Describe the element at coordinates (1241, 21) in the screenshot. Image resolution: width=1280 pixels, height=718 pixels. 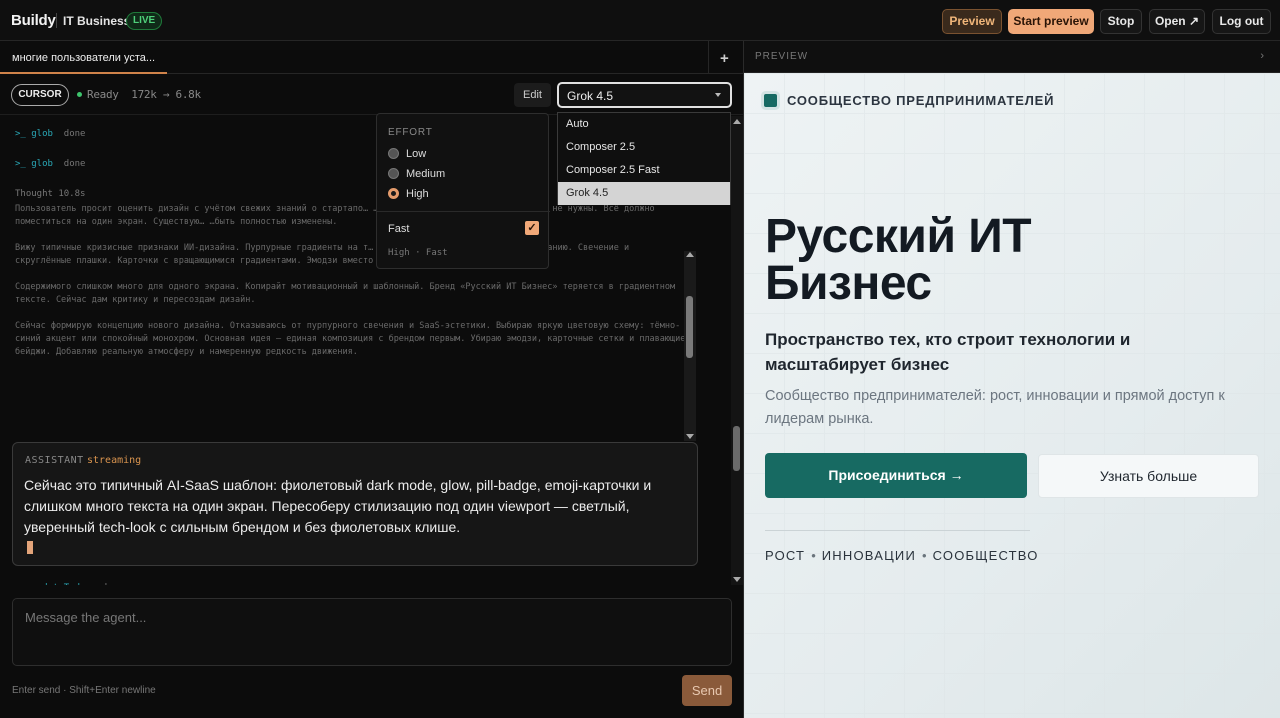
I see `logout-button: Log out` at that location.